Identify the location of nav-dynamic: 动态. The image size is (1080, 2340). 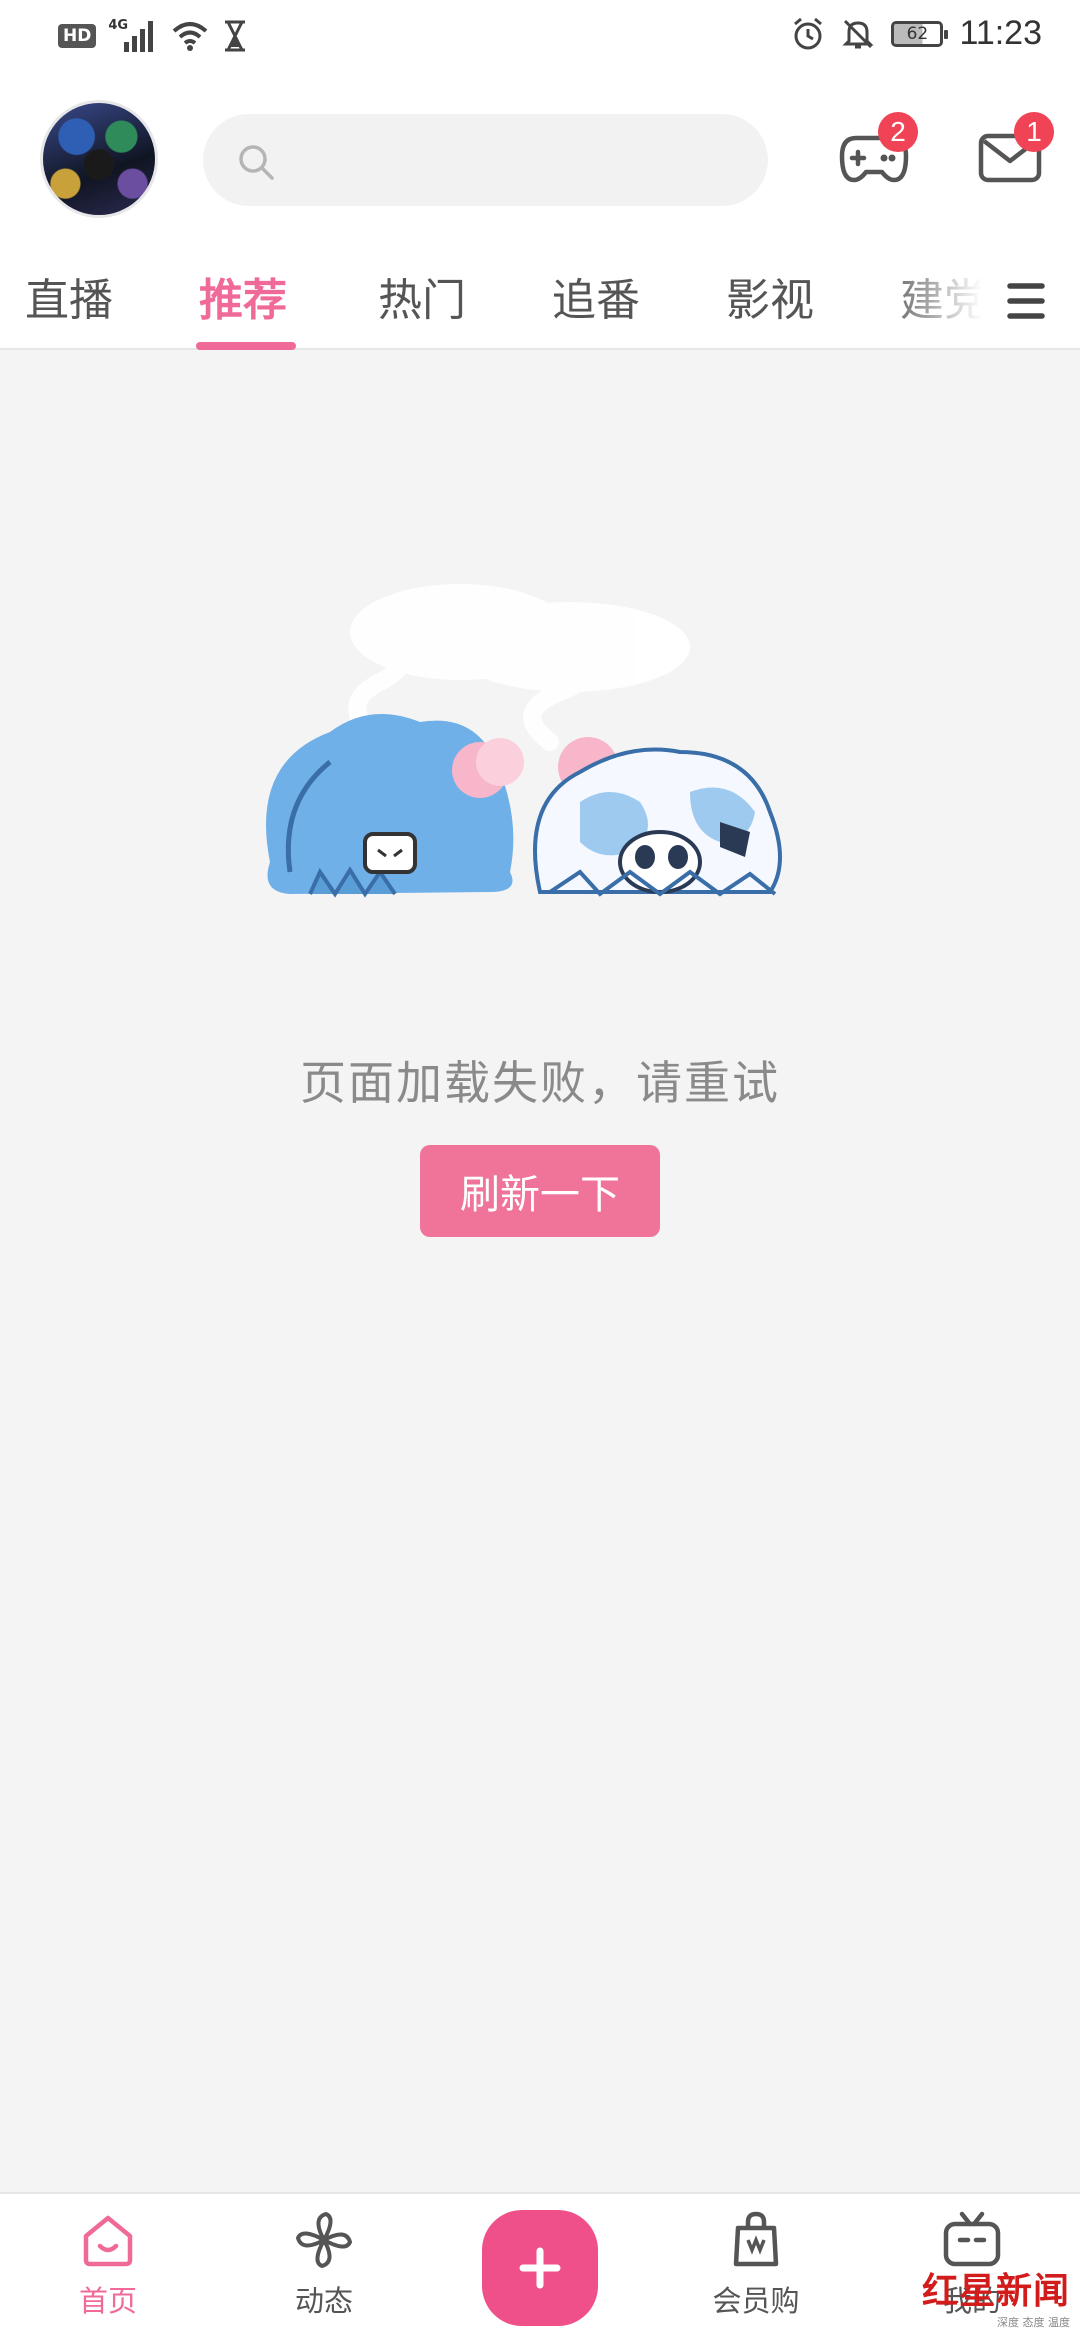
(324, 2264).